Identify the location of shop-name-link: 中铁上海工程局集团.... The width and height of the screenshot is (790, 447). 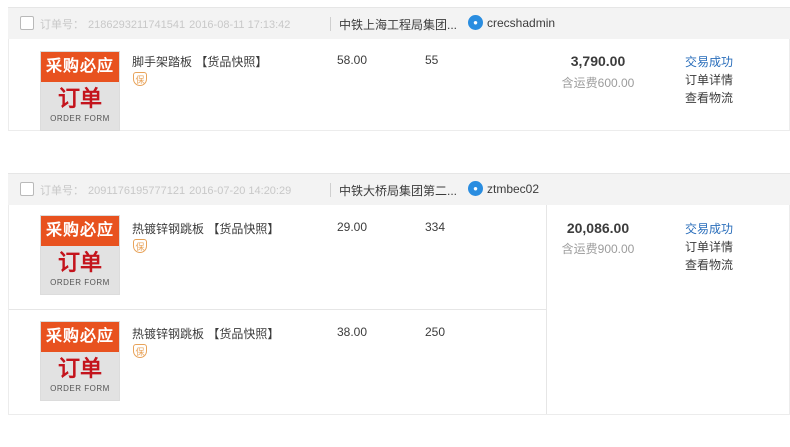
(398, 24).